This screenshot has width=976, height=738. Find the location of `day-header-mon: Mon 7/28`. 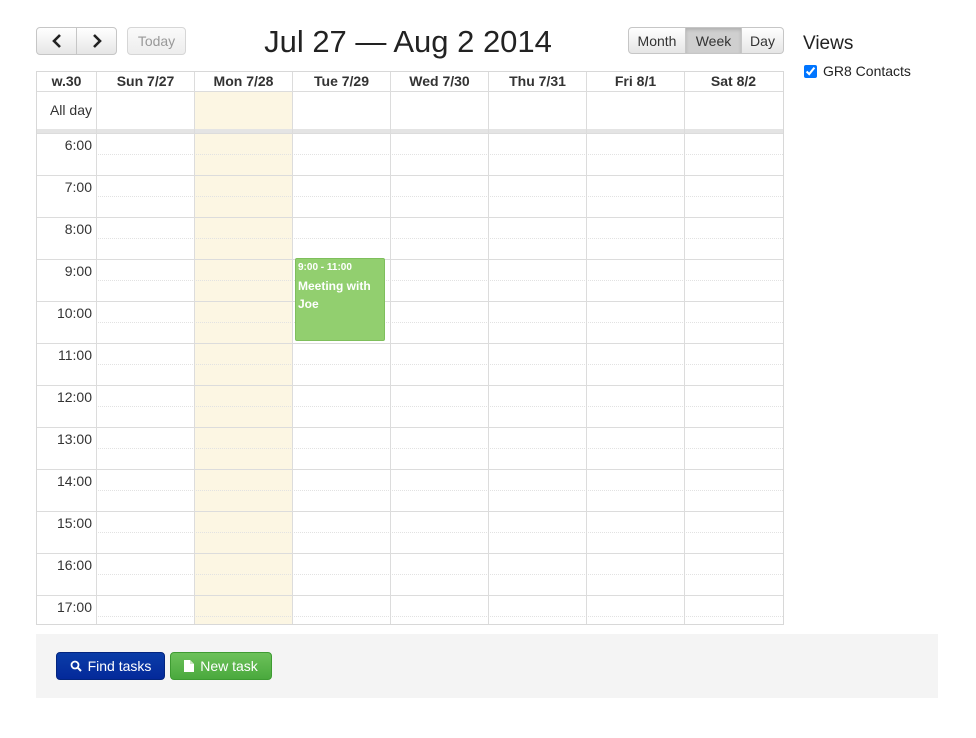

day-header-mon: Mon 7/28 is located at coordinates (243, 81).